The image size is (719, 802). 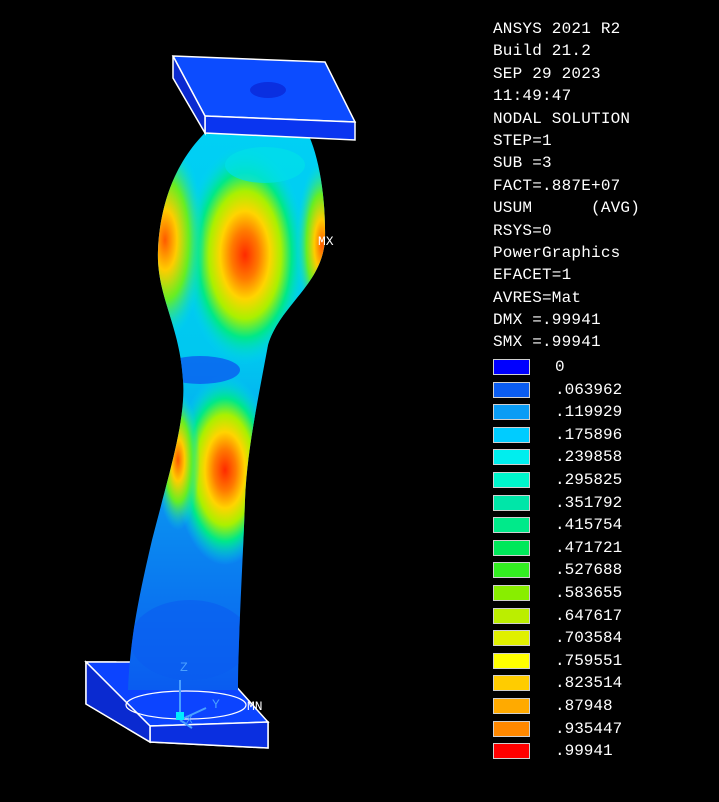 I want to click on legend-label: .935447, so click(x=589, y=728).